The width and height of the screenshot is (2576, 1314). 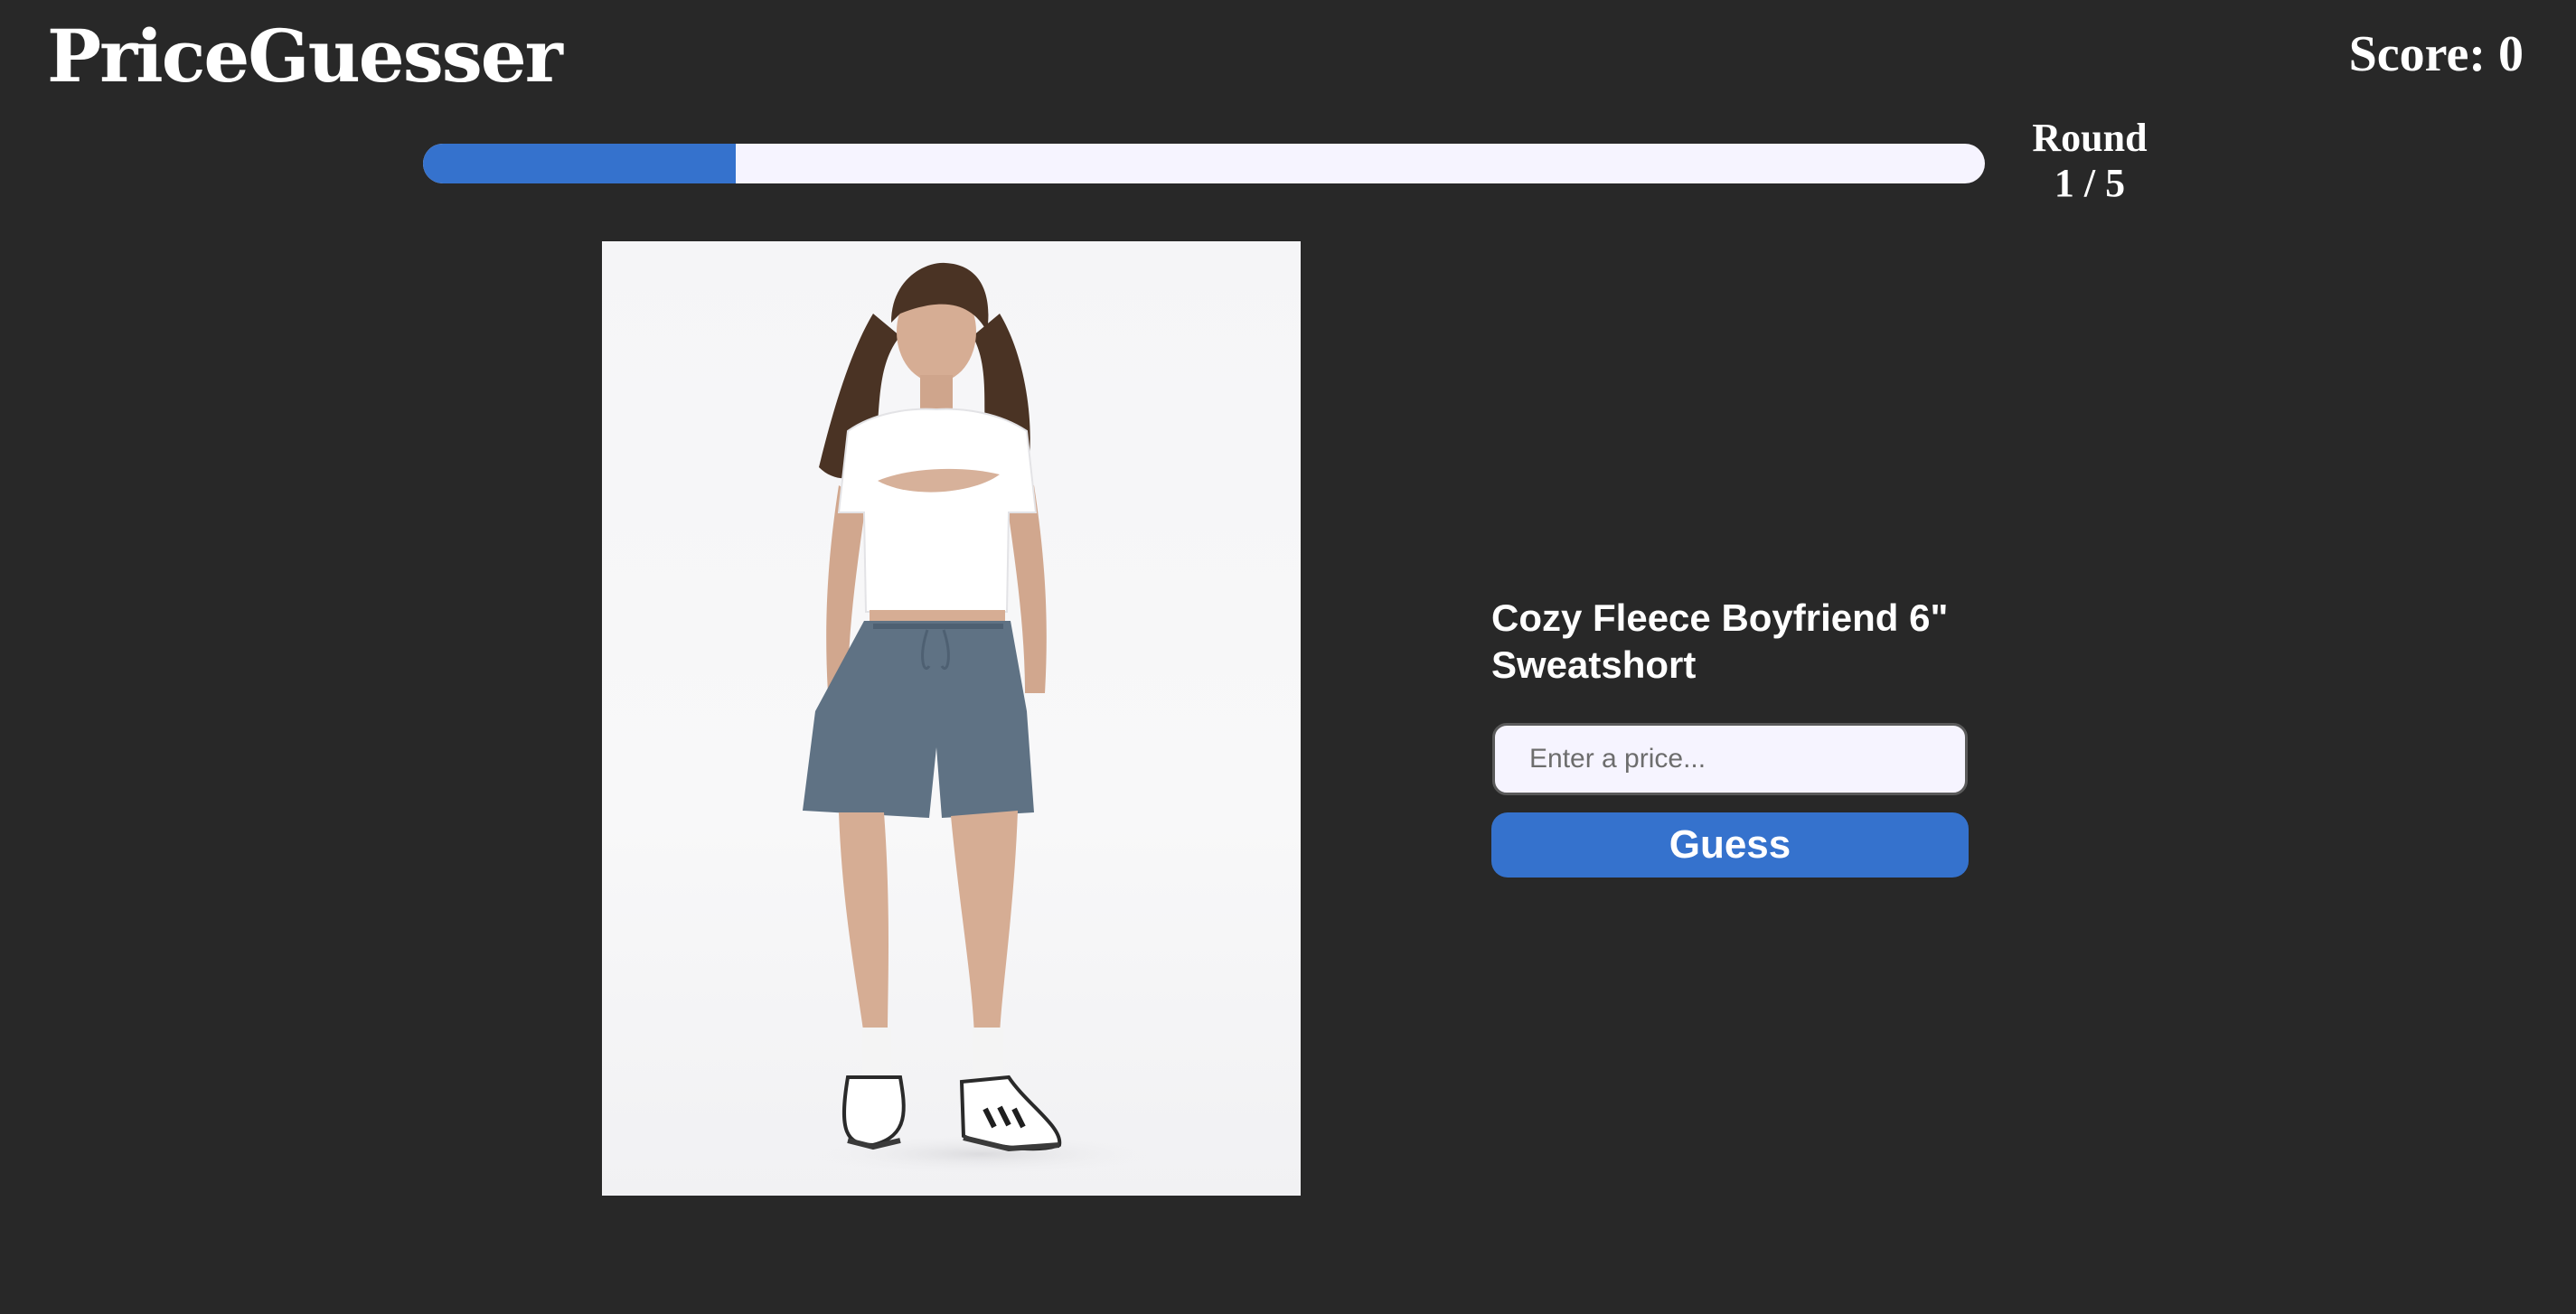 I want to click on round-counter: 1 / 5, so click(x=2090, y=183).